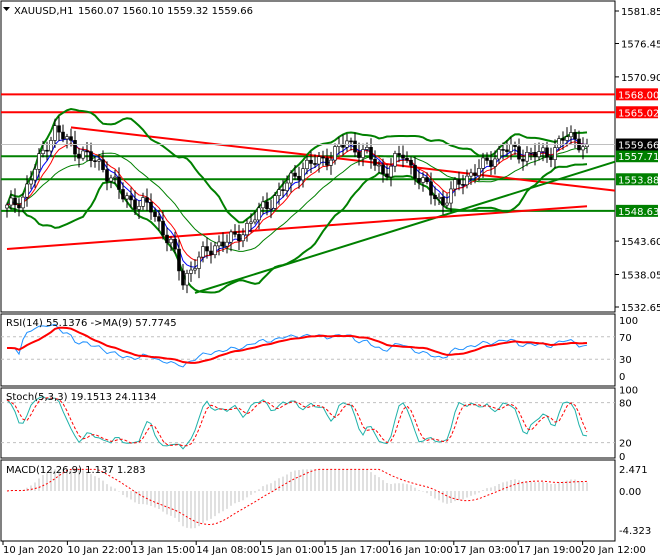  Describe the element at coordinates (6, 9) in the screenshot. I see `dropdown-icon` at that location.